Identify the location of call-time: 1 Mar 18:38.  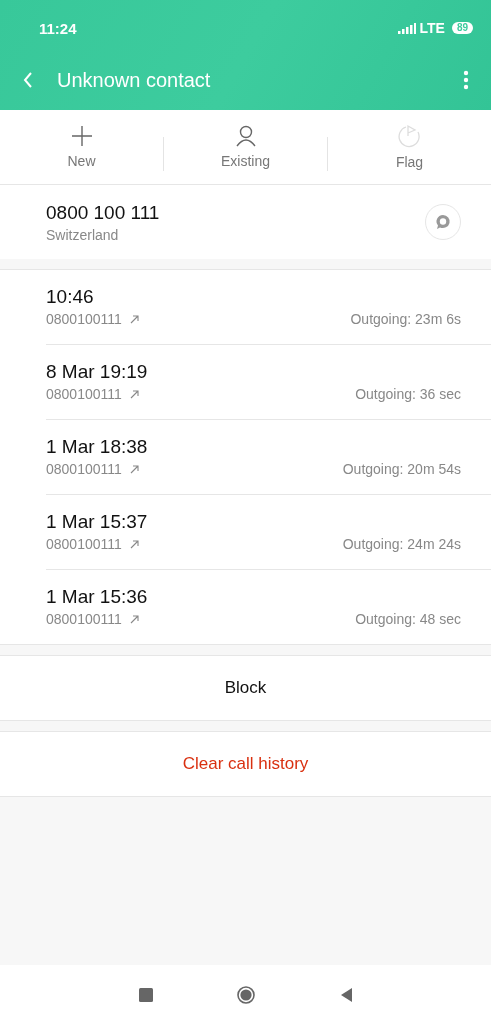
(97, 447).